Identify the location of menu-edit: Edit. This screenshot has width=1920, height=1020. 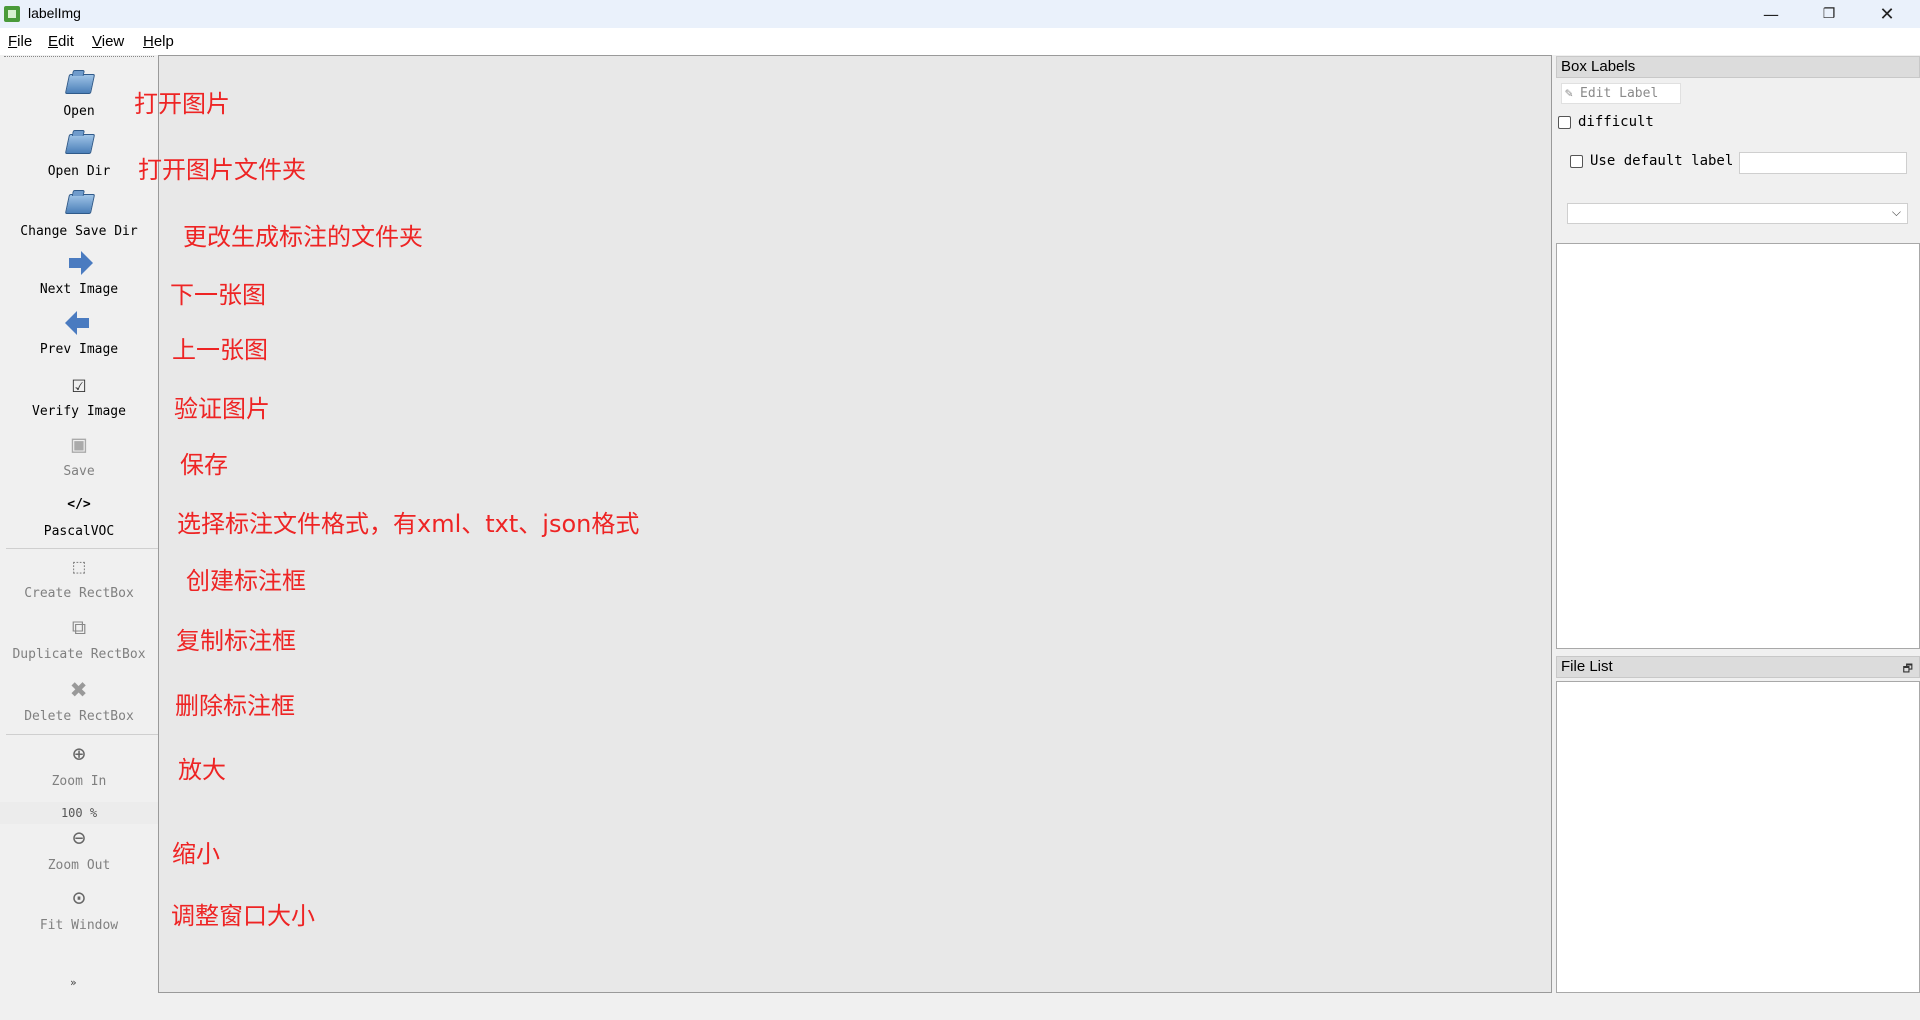
(61, 41).